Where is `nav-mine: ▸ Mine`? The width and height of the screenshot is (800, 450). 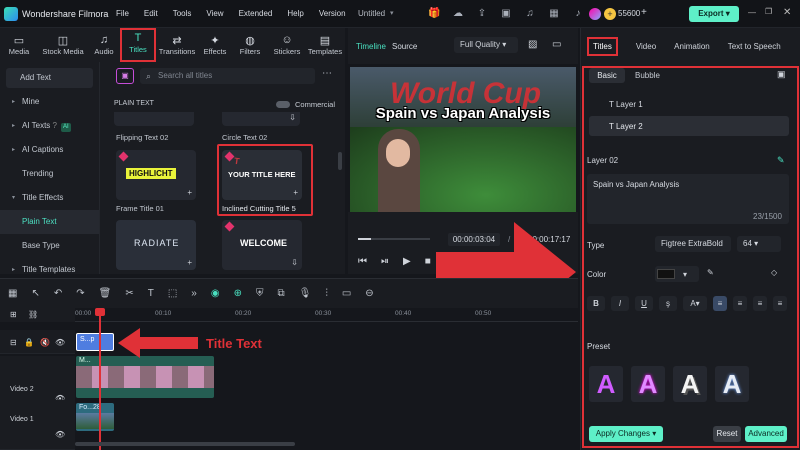 nav-mine: ▸ Mine is located at coordinates (49, 102).